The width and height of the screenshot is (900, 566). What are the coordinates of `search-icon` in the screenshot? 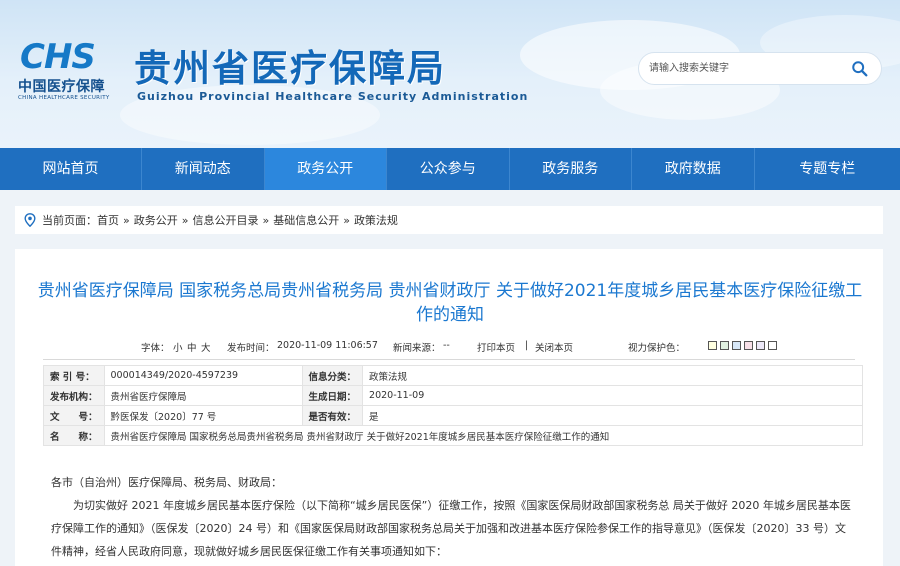 It's located at (860, 69).